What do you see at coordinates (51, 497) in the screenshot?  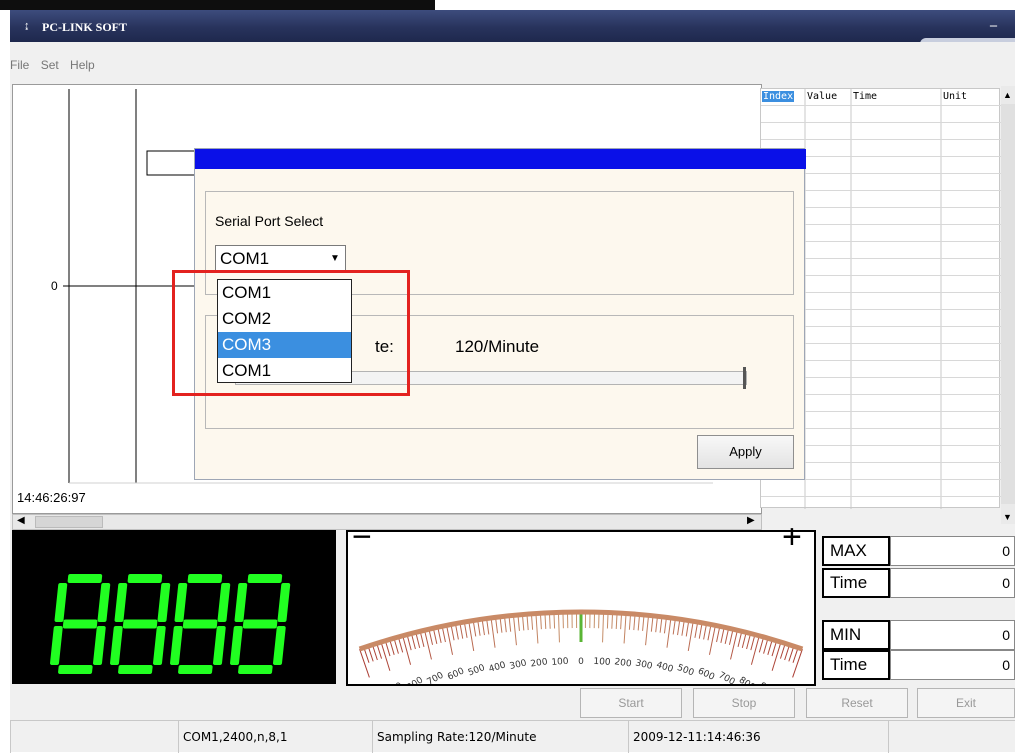 I see `time-label: 14:46:26:97` at bounding box center [51, 497].